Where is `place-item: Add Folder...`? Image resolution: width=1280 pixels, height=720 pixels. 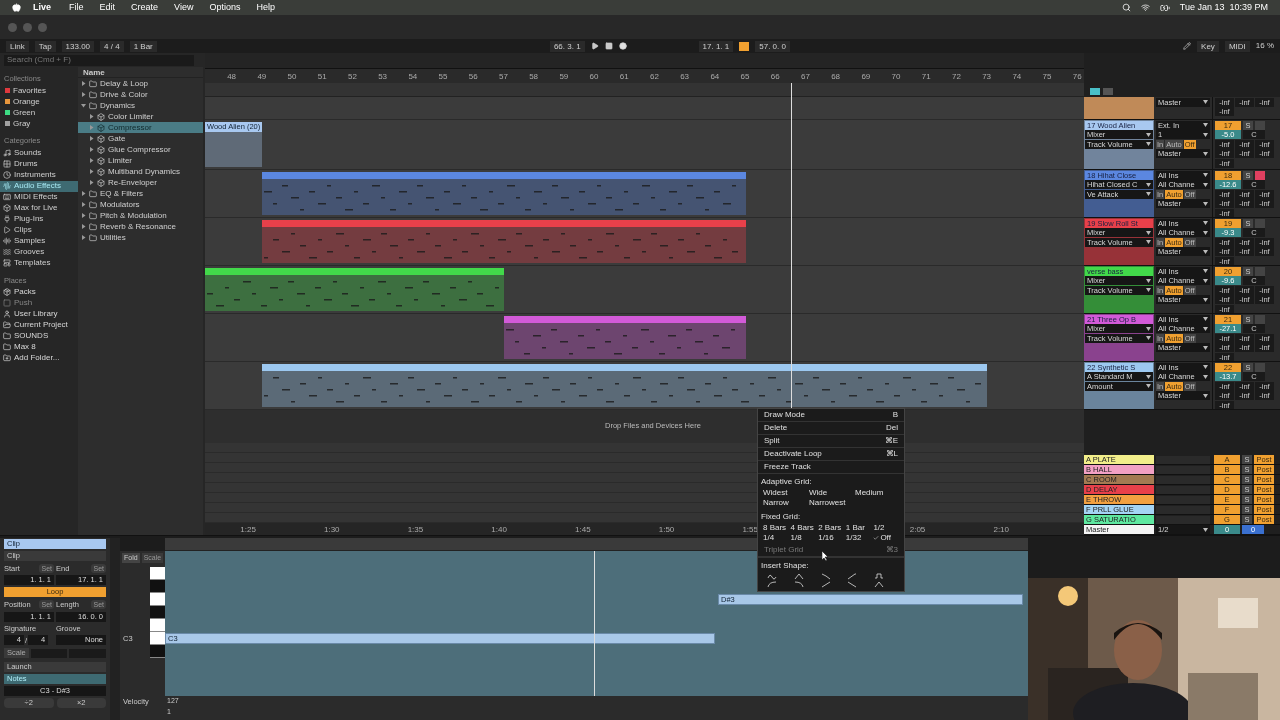 place-item: Add Folder... is located at coordinates (39, 358).